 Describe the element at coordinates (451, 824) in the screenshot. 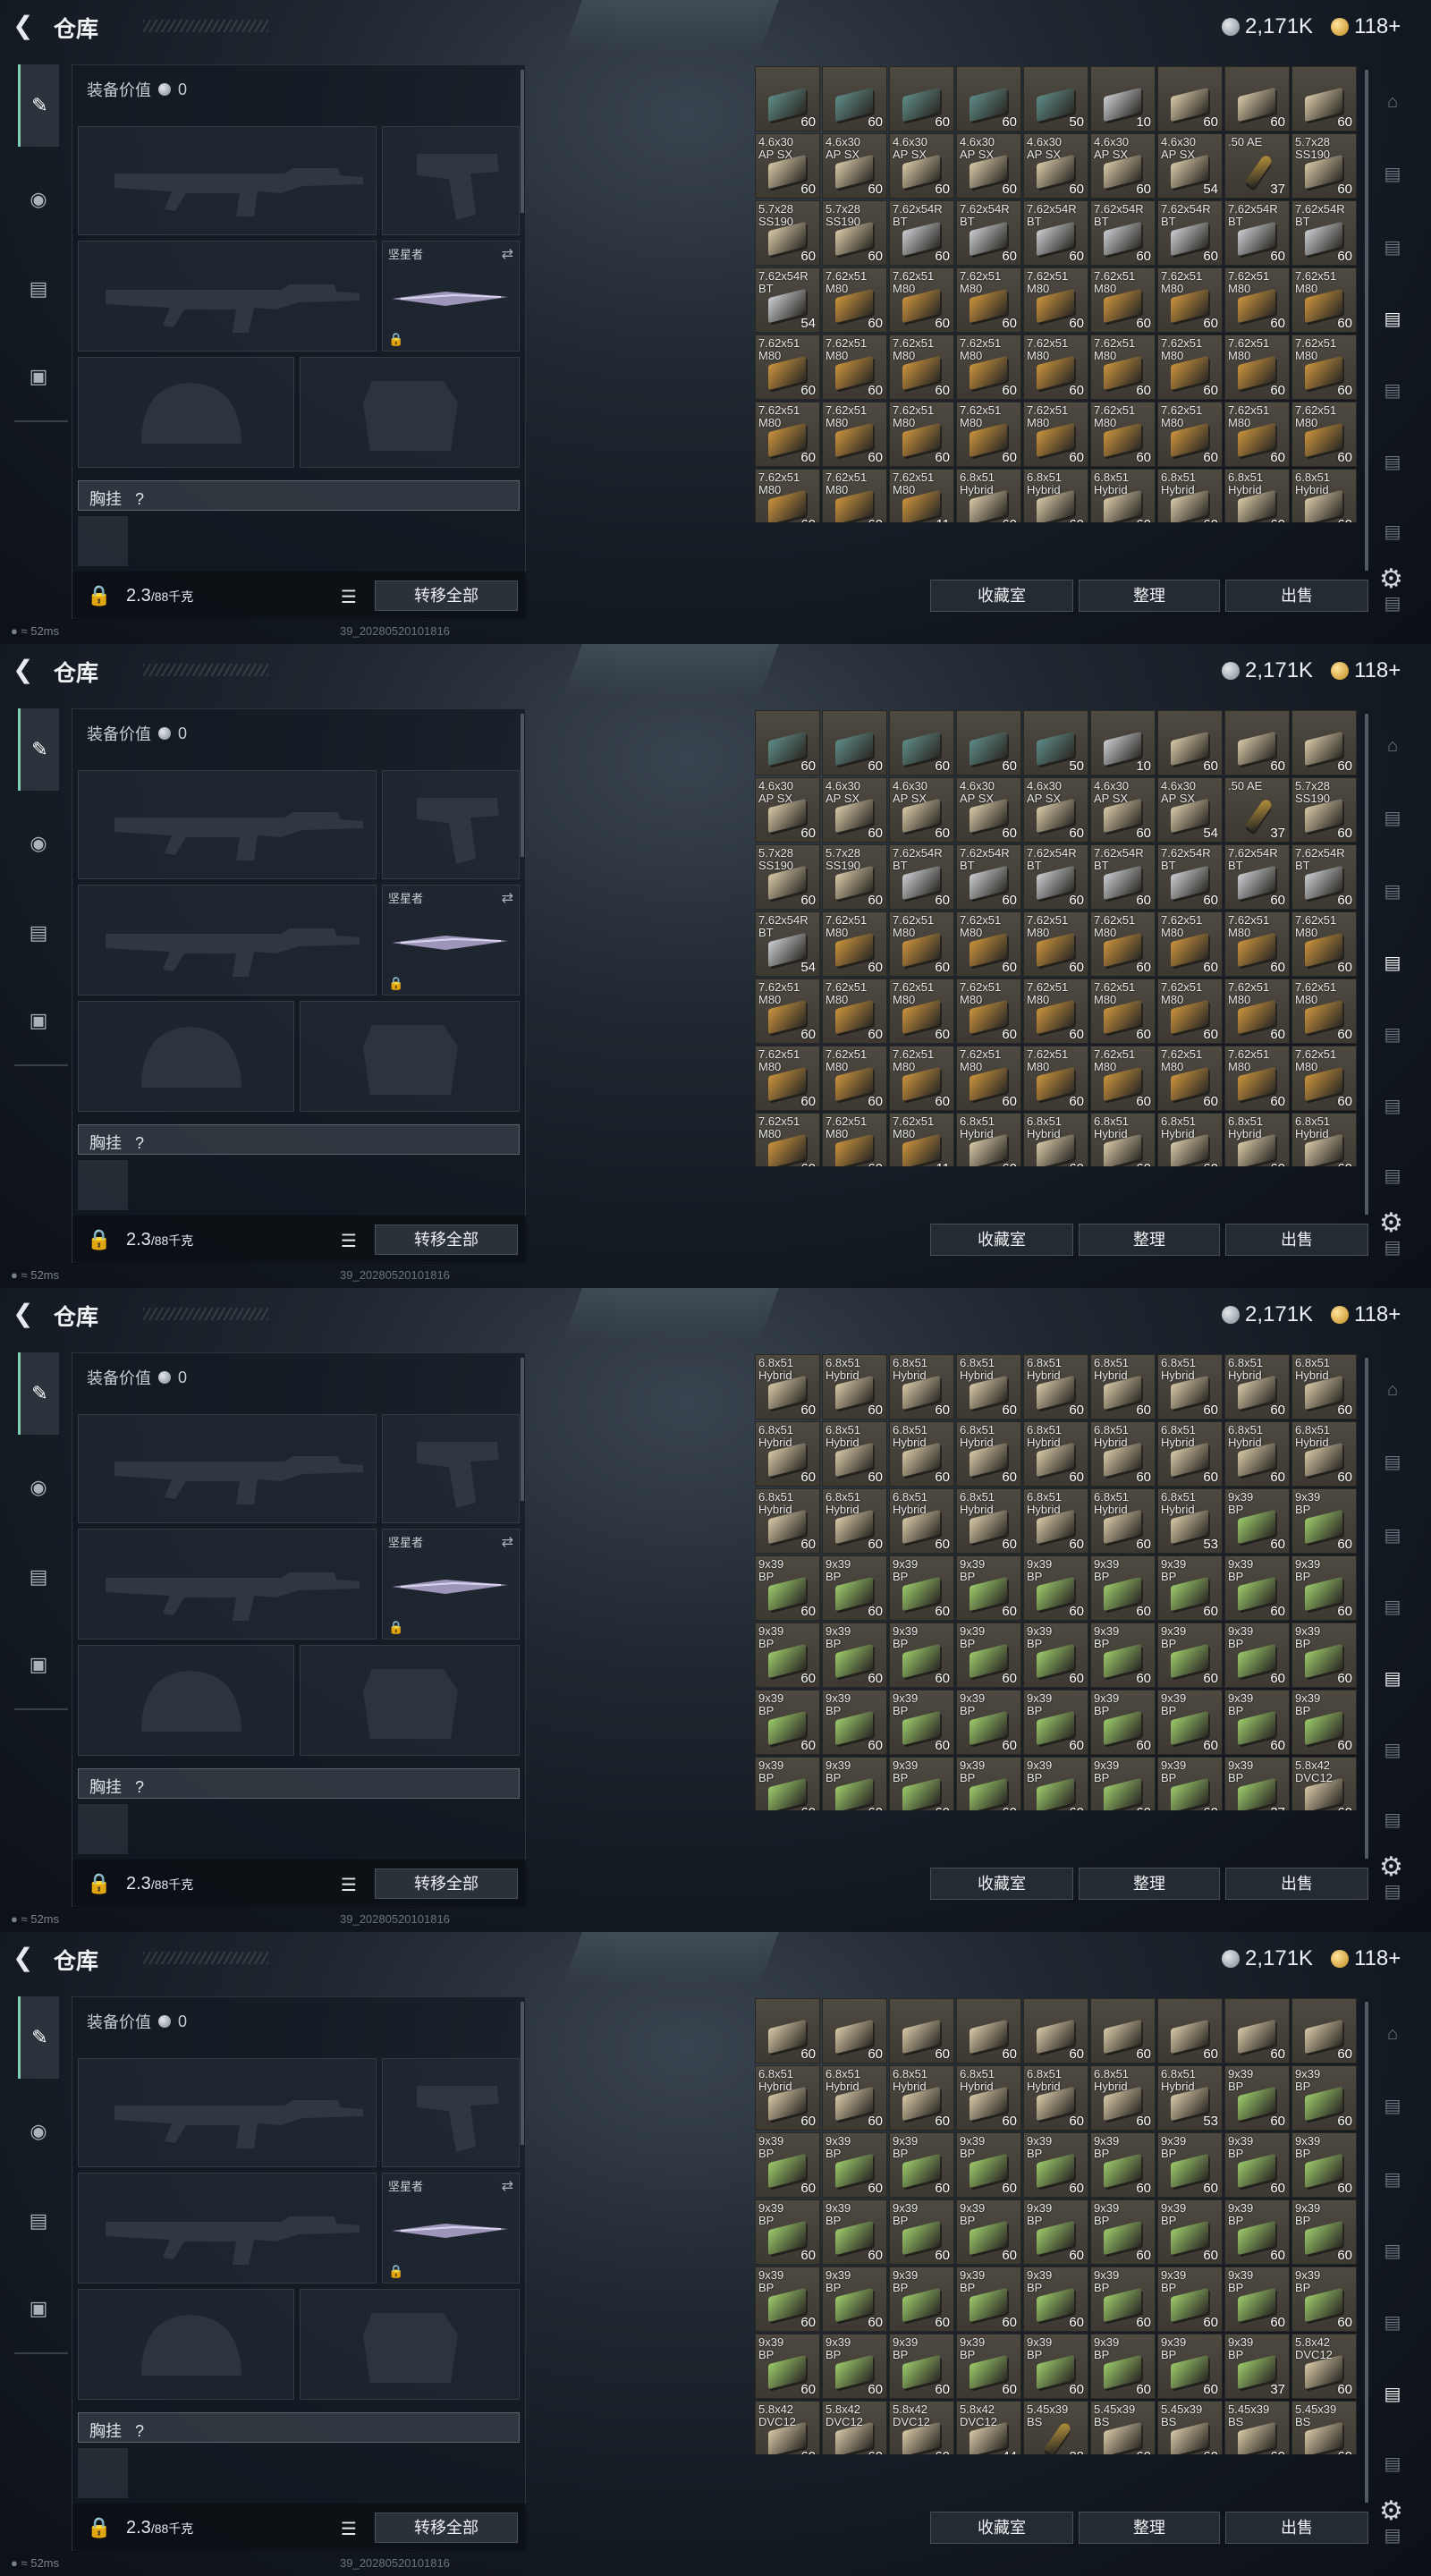

I see `pistol-slot` at that location.